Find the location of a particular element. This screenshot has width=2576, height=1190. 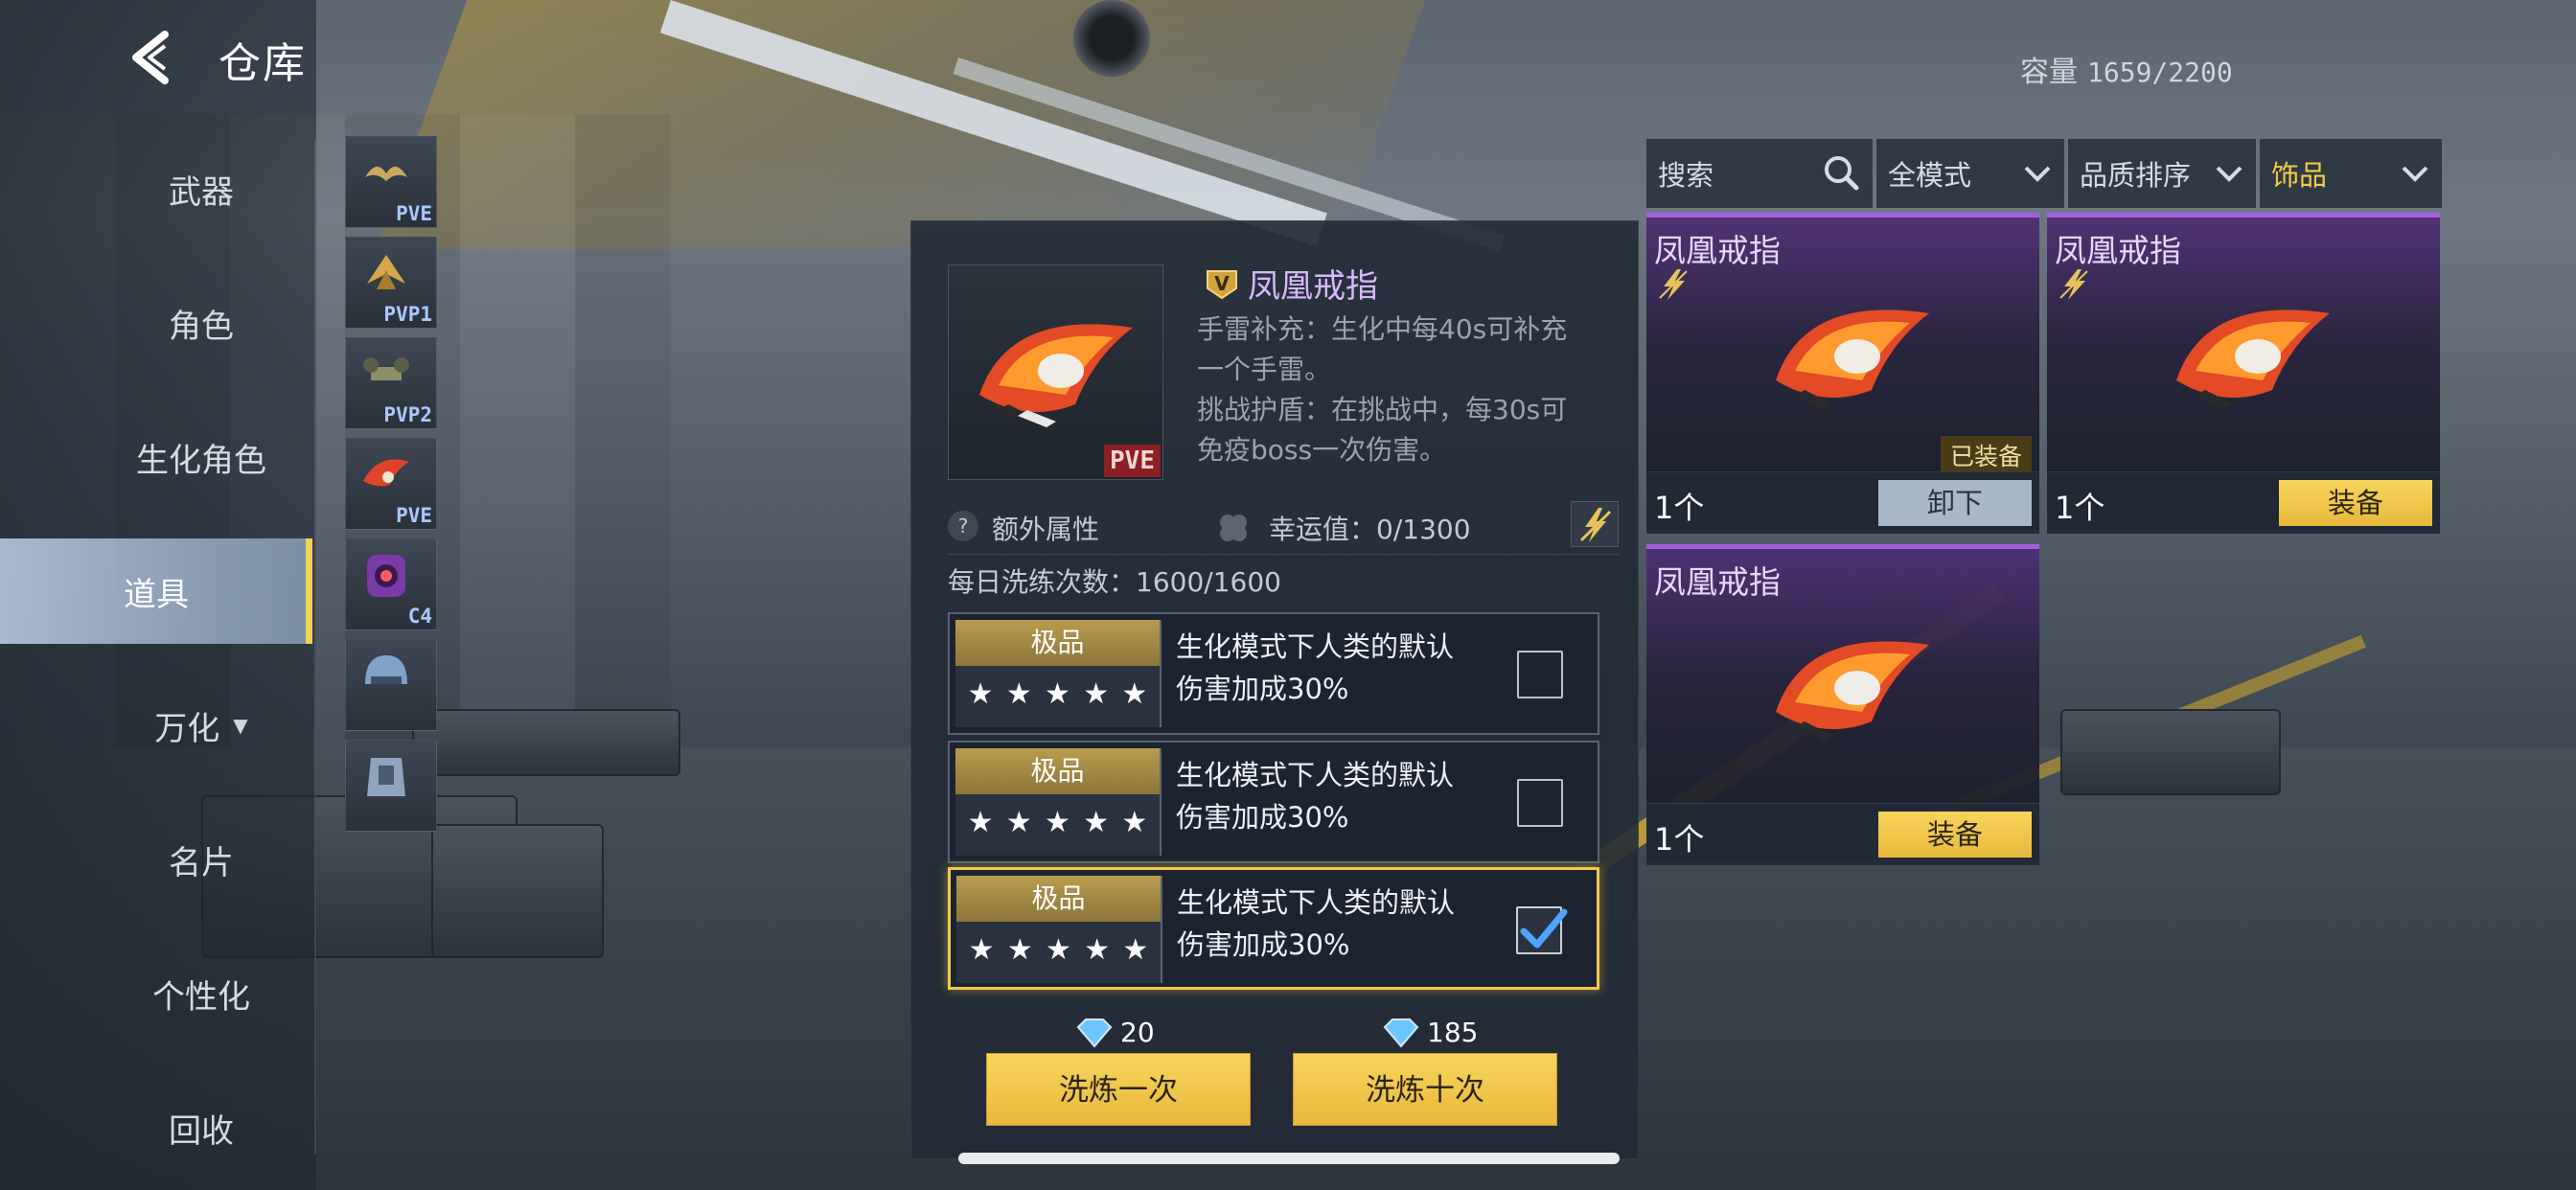

cost-ten: 185 is located at coordinates (1429, 1033).